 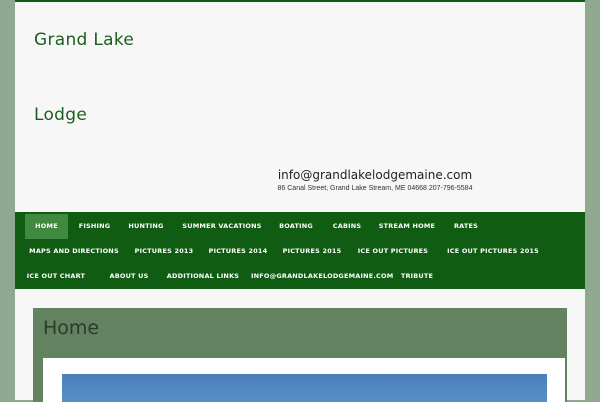 What do you see at coordinates (56, 276) in the screenshot?
I see `nav-item-ice-out-chart: ICE OUT CHART` at bounding box center [56, 276].